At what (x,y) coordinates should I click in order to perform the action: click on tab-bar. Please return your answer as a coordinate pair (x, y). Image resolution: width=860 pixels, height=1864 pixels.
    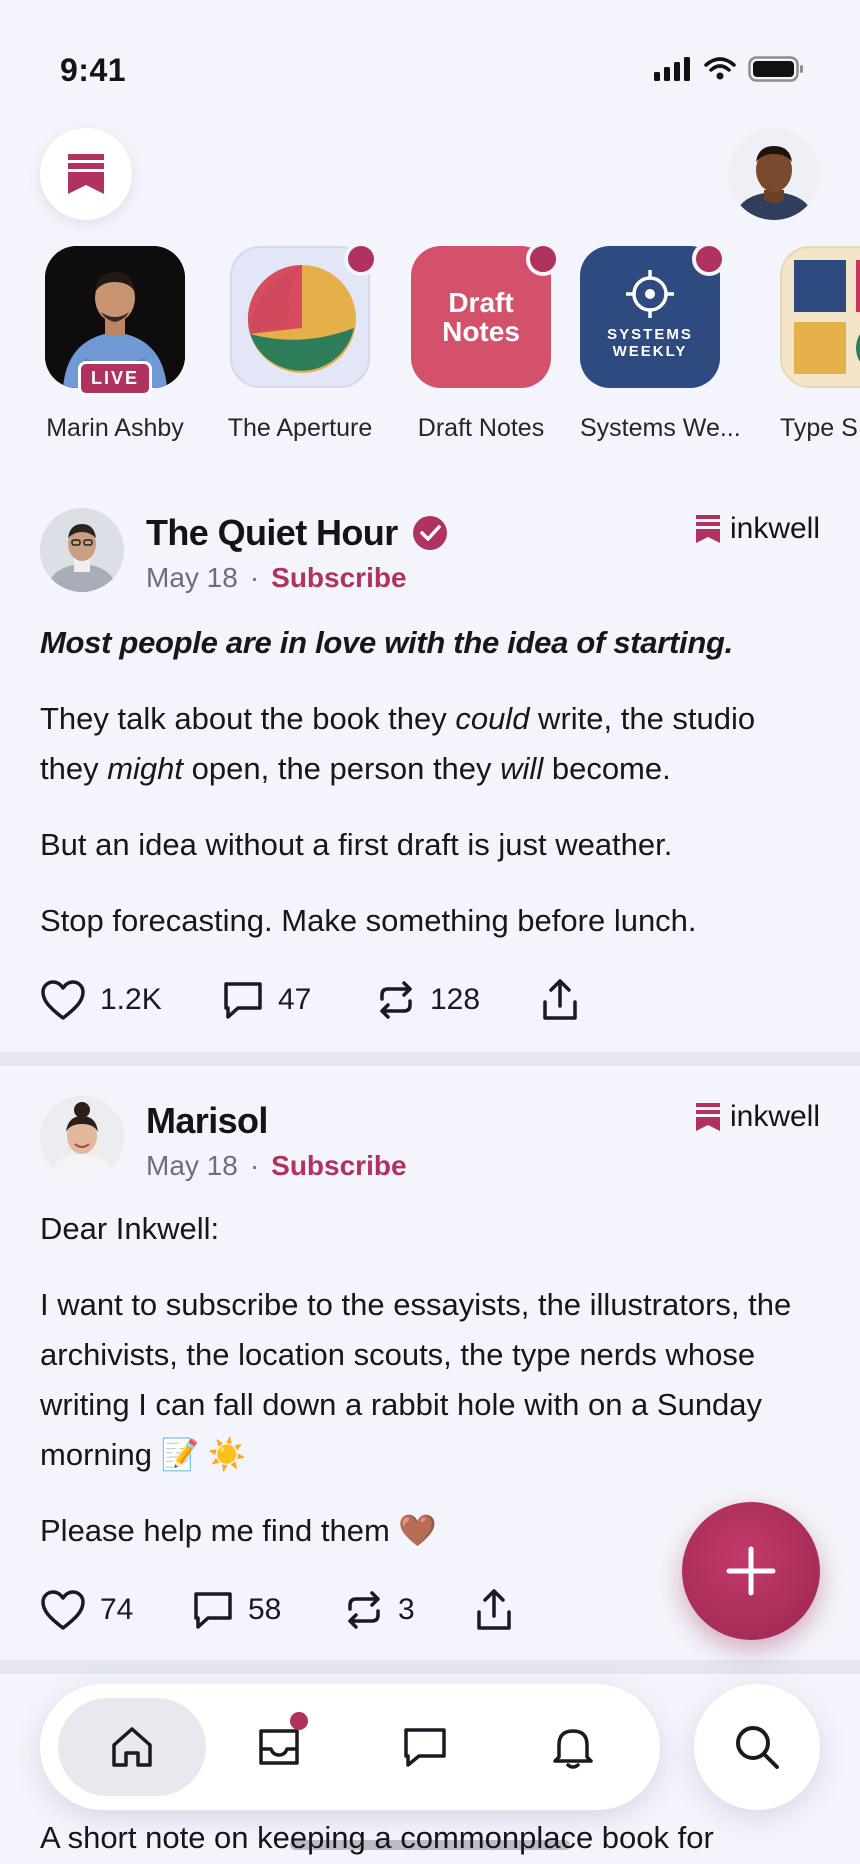
    Looking at the image, I should click on (350, 1747).